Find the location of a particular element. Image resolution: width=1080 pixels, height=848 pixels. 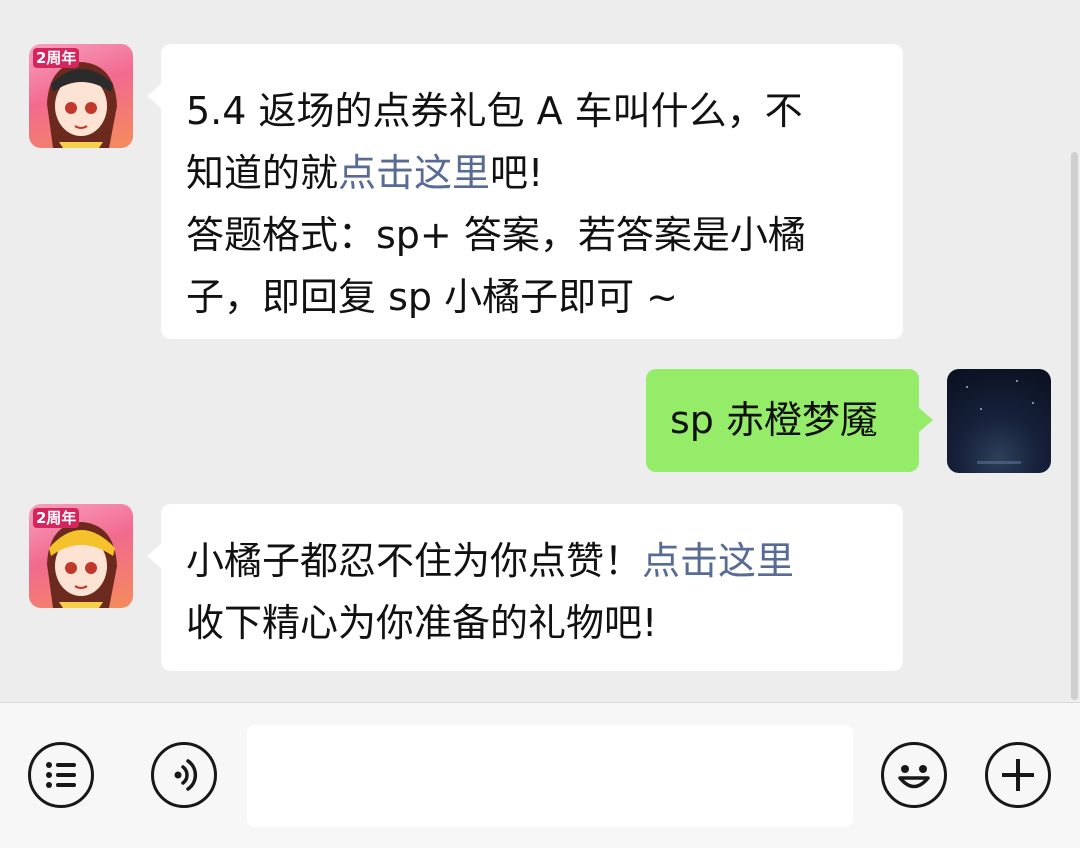

emoji-button is located at coordinates (914, 775).